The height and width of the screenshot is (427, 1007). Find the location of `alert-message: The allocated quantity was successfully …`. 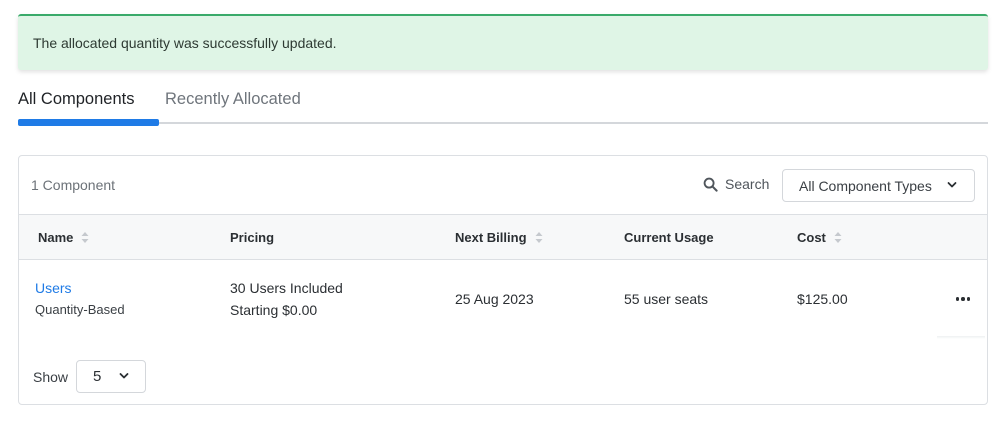

alert-message: The allocated quantity was successfully … is located at coordinates (185, 43).